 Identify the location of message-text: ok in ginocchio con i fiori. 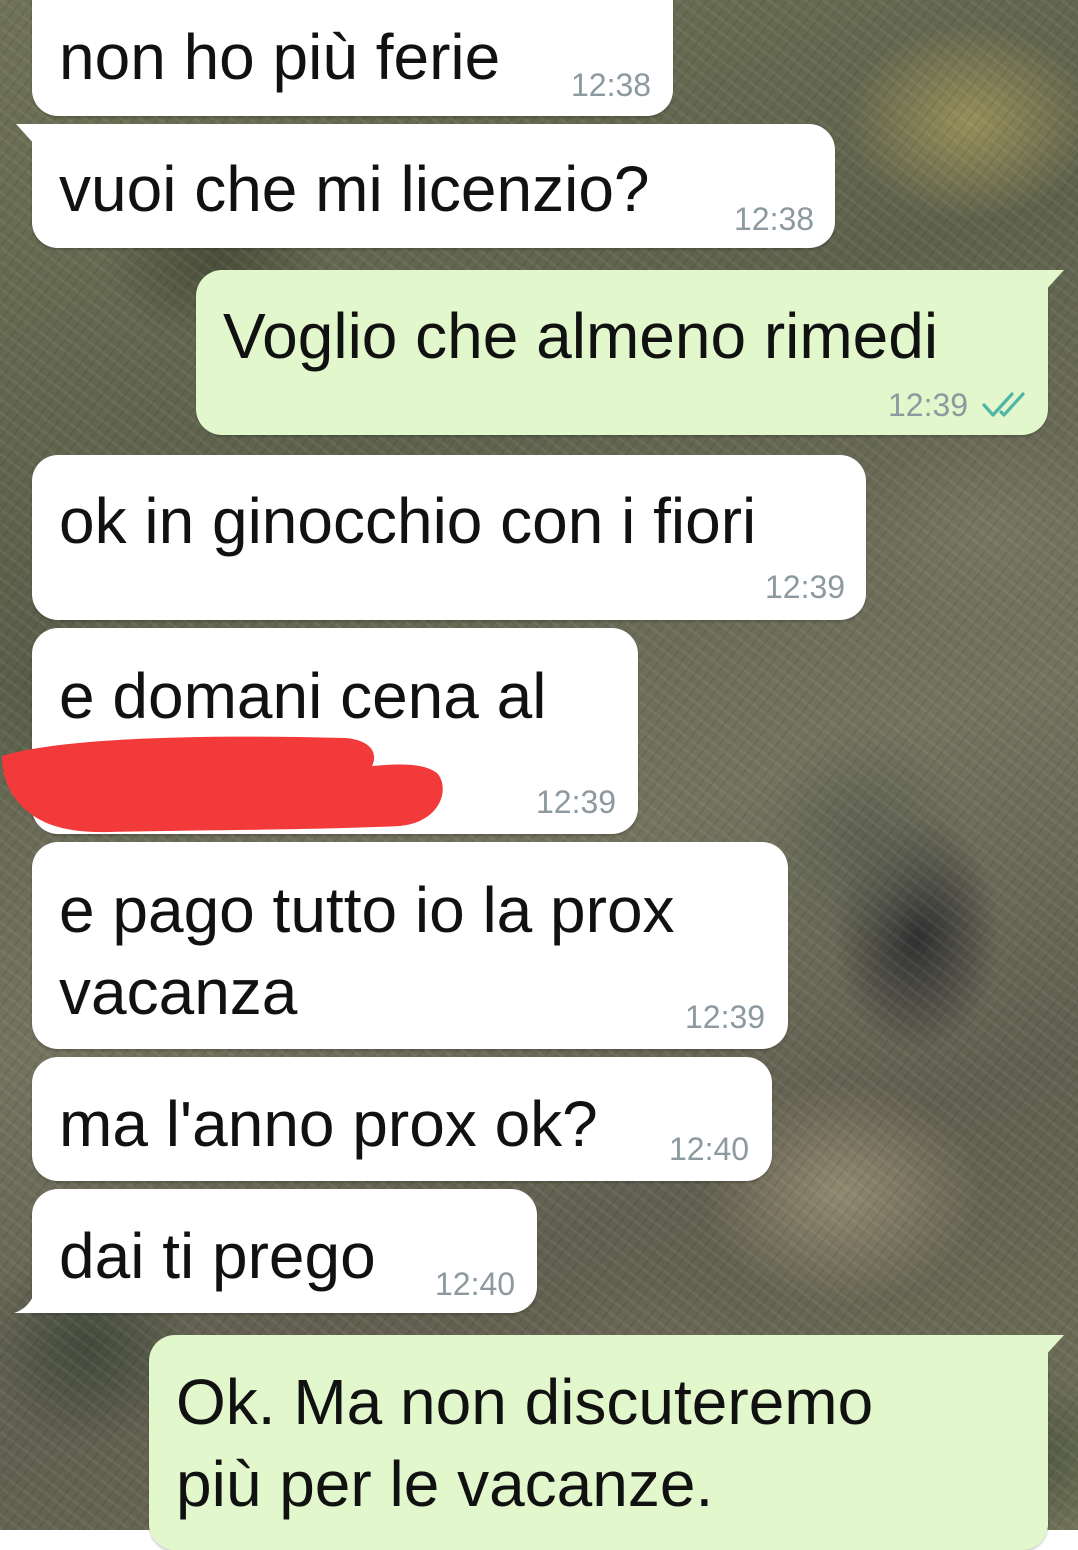
(408, 521).